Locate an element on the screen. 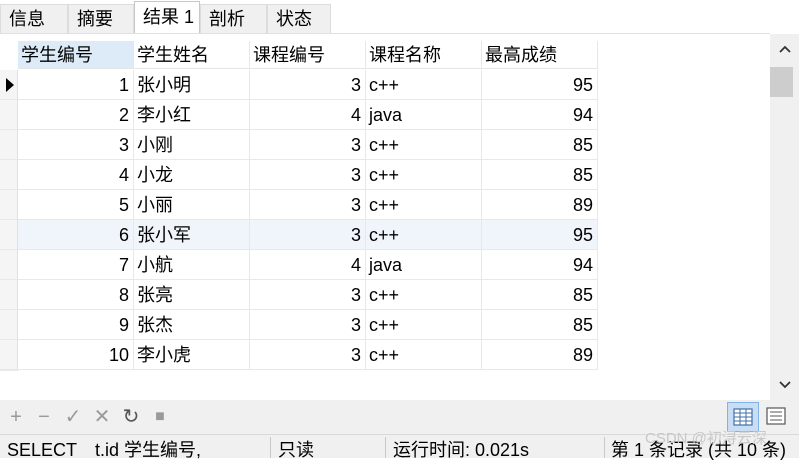 Image resolution: width=799 pixels, height=461 pixels. status-runtime: 运行时间: 0.021s is located at coordinates (461, 450).